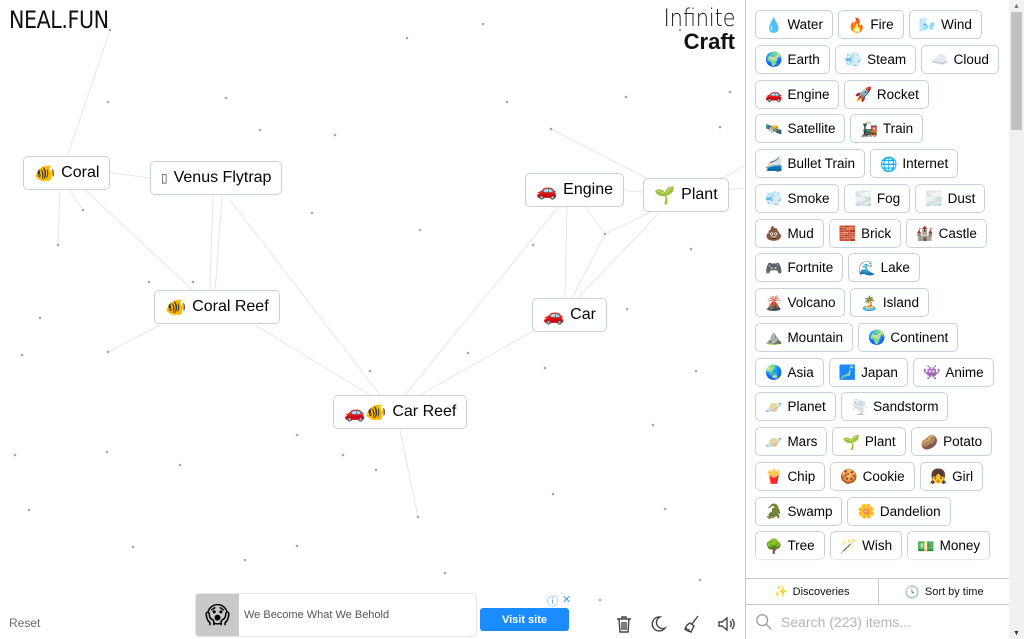 This screenshot has height=639, width=1024. What do you see at coordinates (886, 94) in the screenshot?
I see `sidebar-item-rocket: 🚀 Rocket` at bounding box center [886, 94].